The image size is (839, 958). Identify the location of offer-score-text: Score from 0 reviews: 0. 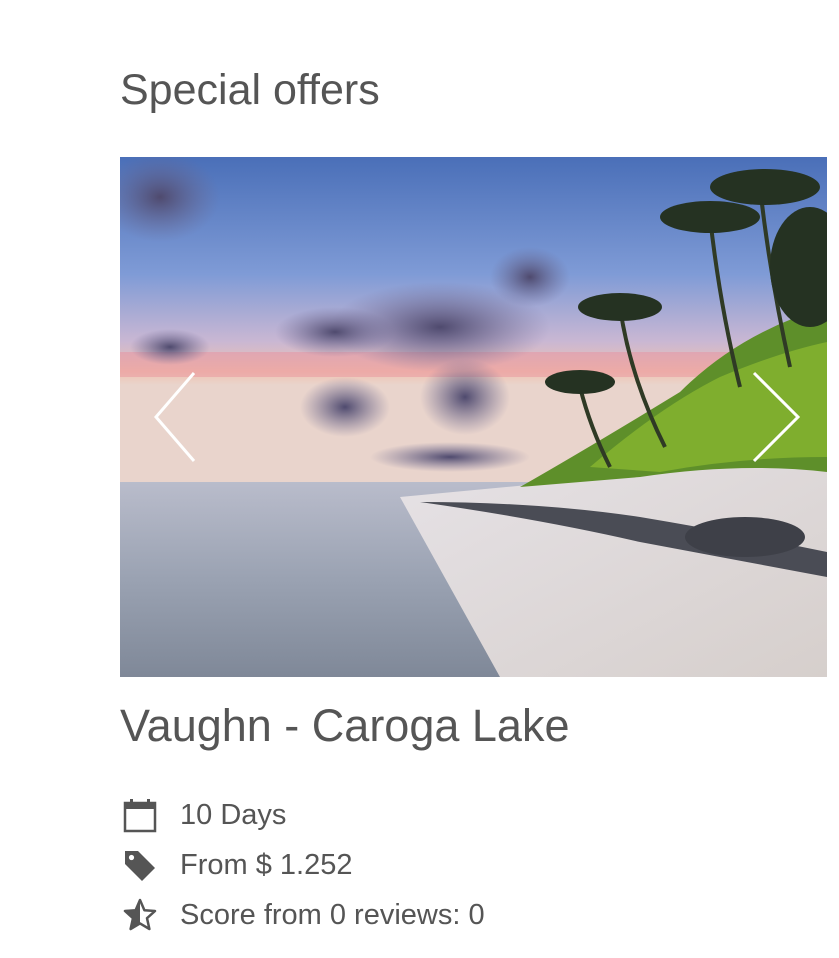
(332, 915).